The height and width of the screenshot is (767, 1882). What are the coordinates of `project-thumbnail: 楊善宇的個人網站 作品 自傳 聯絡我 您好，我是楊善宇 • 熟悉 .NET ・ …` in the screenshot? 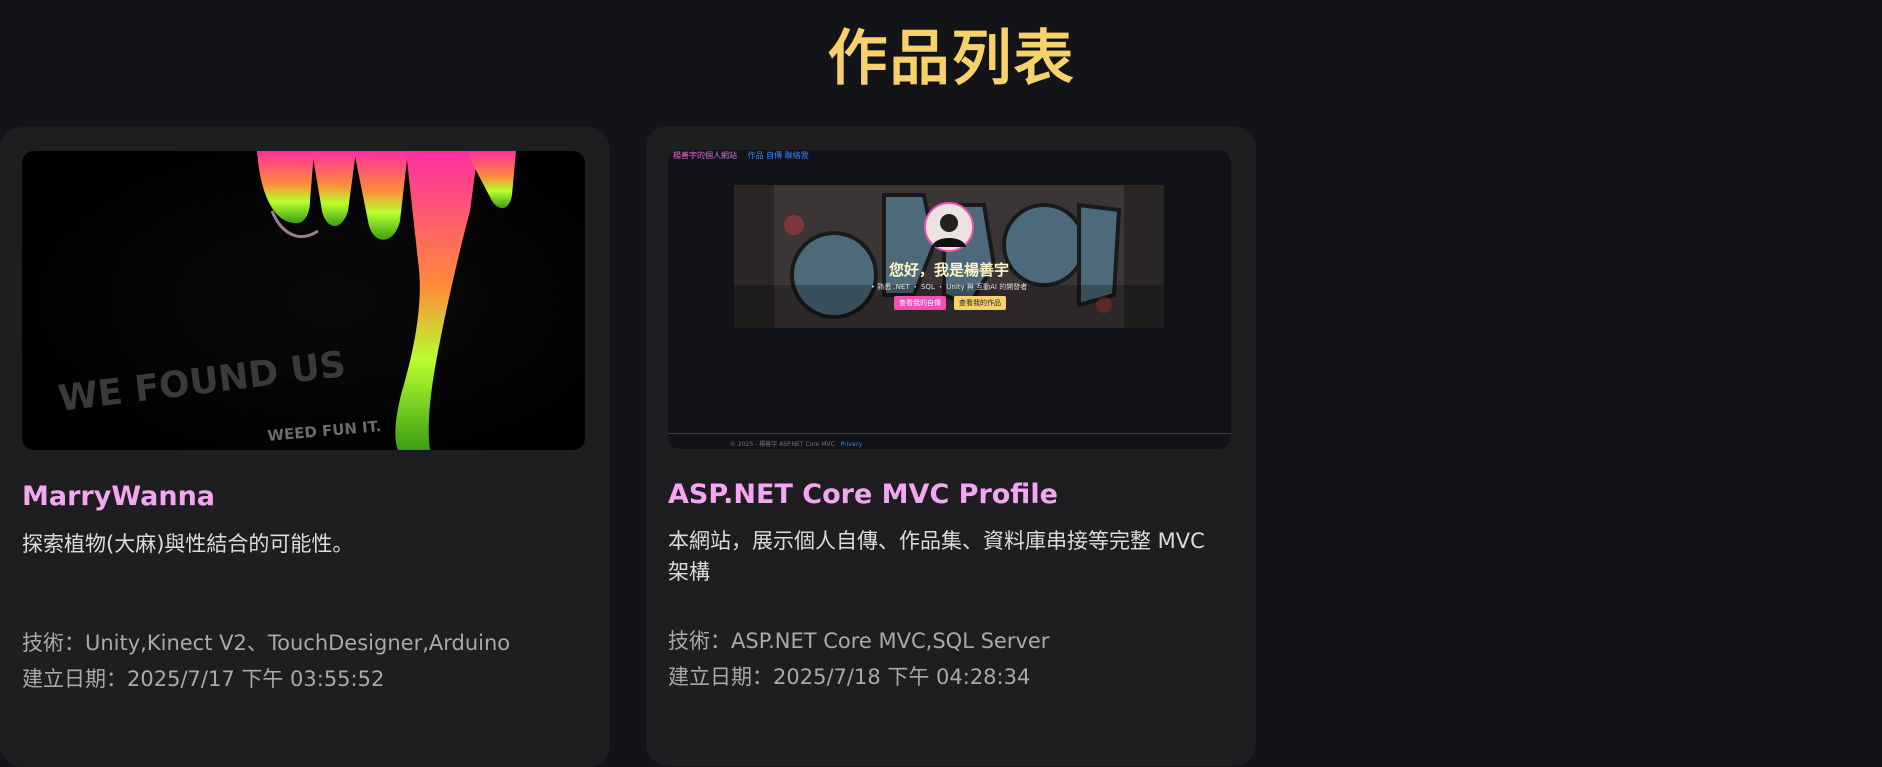 It's located at (949, 299).